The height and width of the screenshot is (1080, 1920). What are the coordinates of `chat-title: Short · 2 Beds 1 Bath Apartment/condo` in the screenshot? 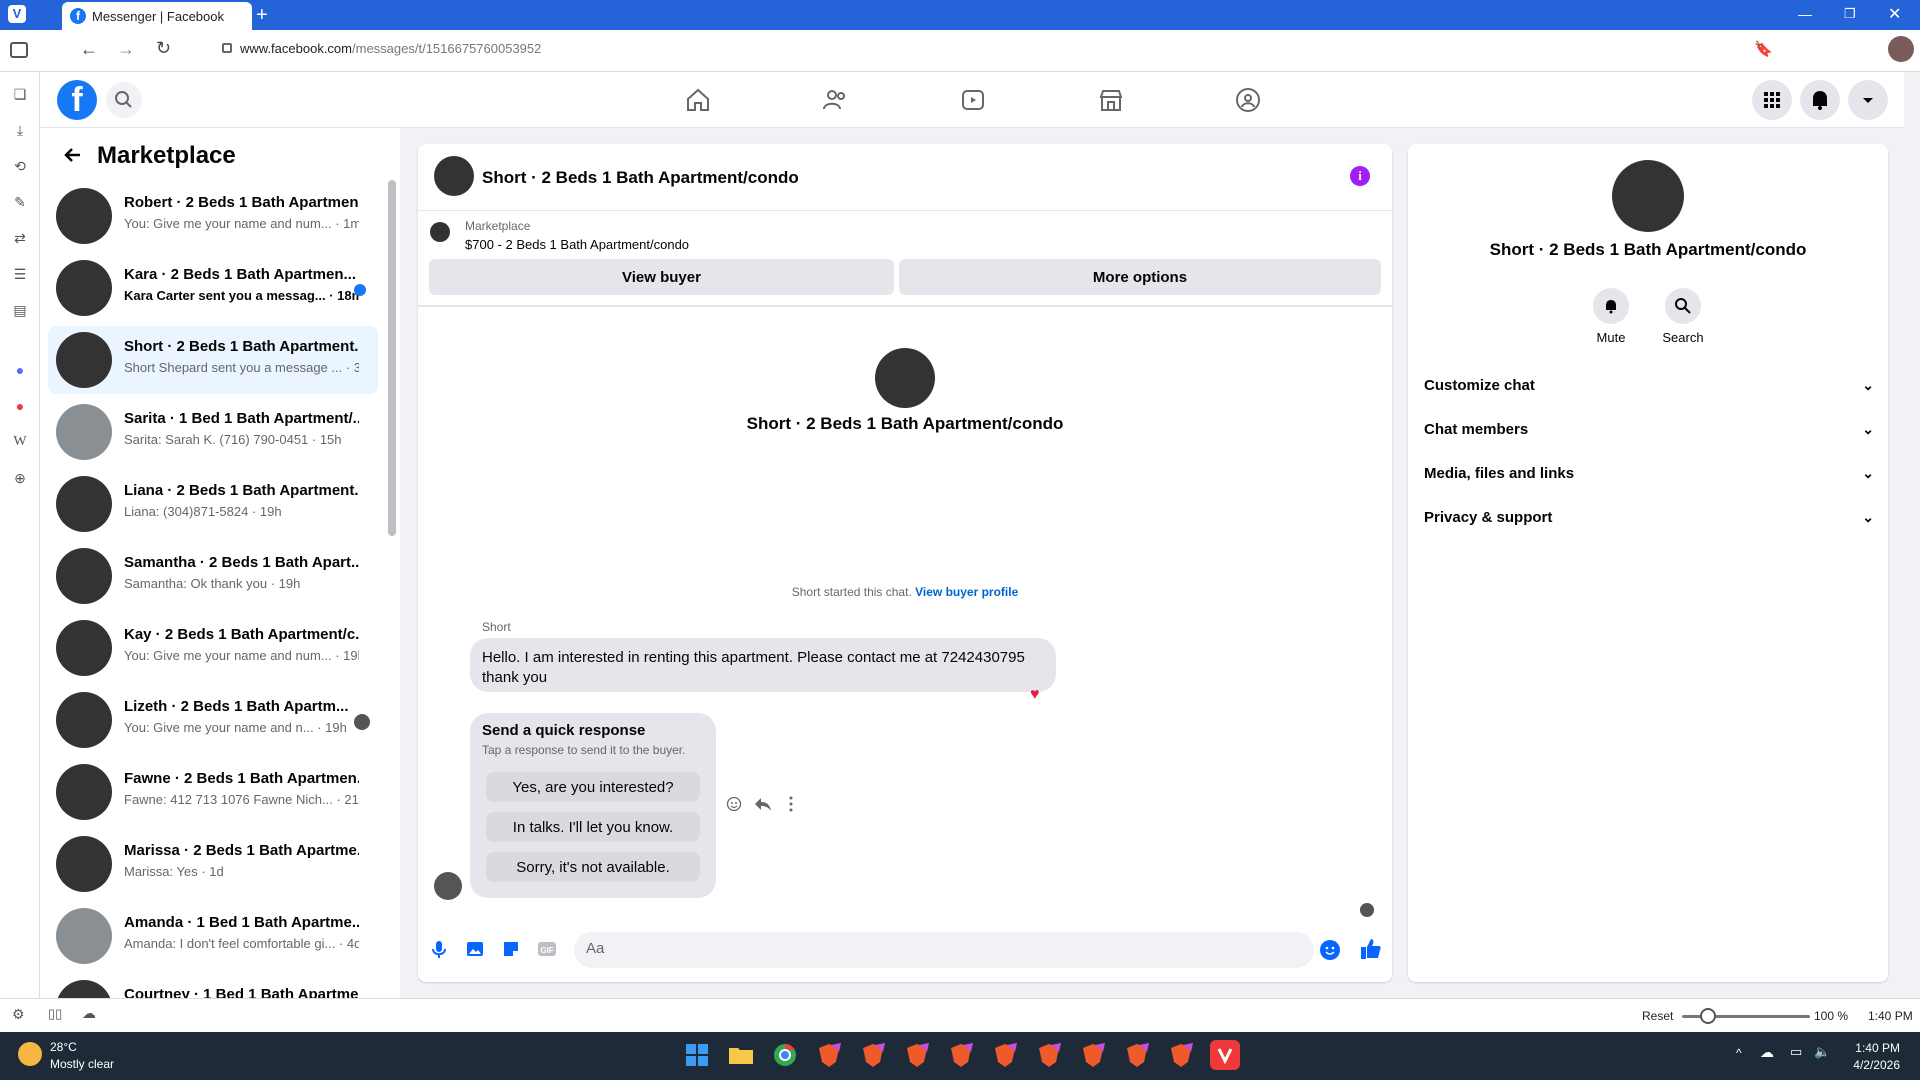 It's located at (640, 178).